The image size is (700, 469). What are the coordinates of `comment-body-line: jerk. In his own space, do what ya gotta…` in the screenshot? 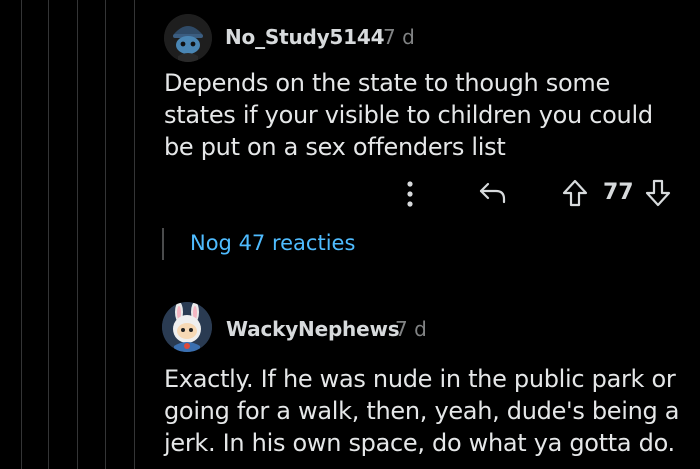 It's located at (419, 443).